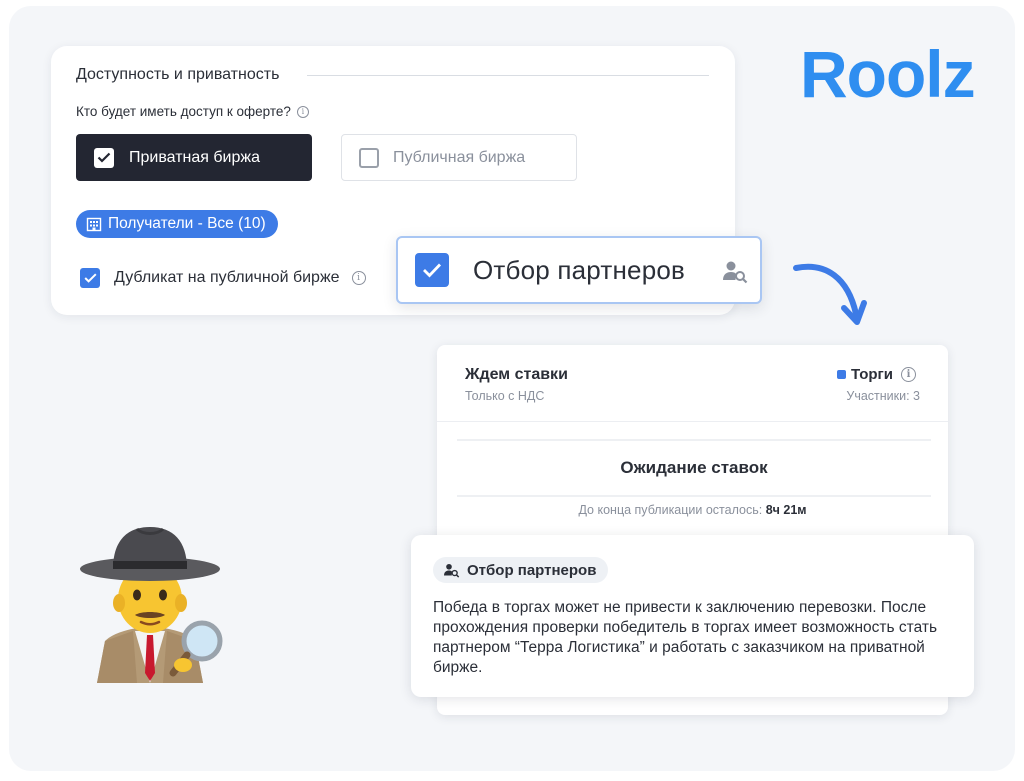 The width and height of the screenshot is (1024, 781). I want to click on title-divider, so click(508, 75).